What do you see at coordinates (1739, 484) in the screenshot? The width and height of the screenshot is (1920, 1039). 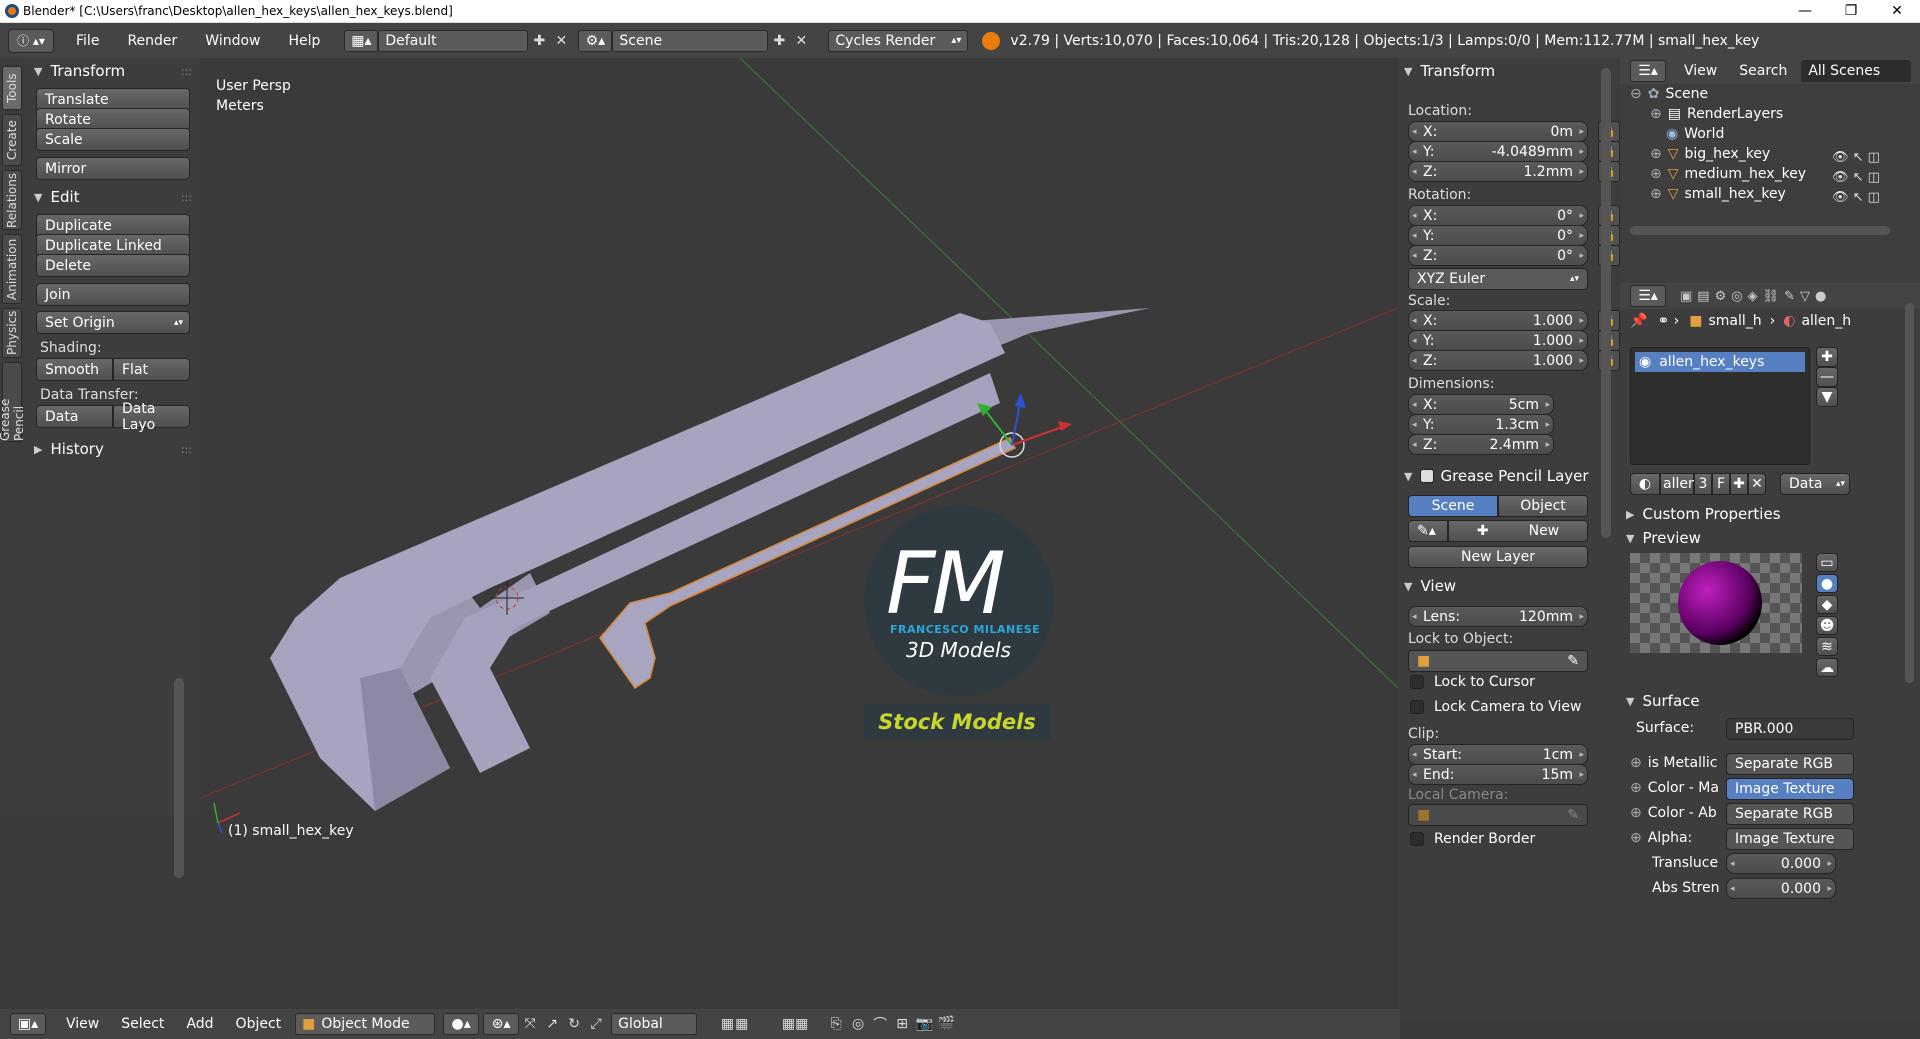 I see `add-material-icon: ✚` at bounding box center [1739, 484].